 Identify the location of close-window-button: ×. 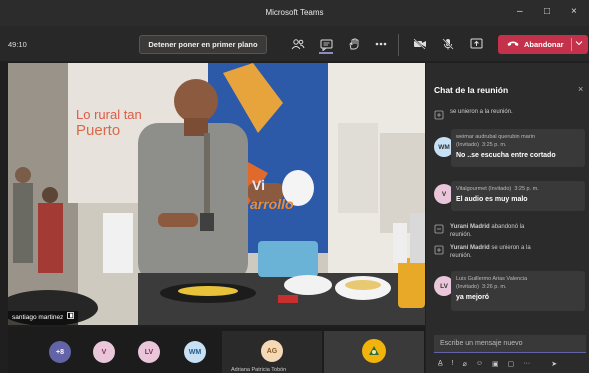
(574, 11).